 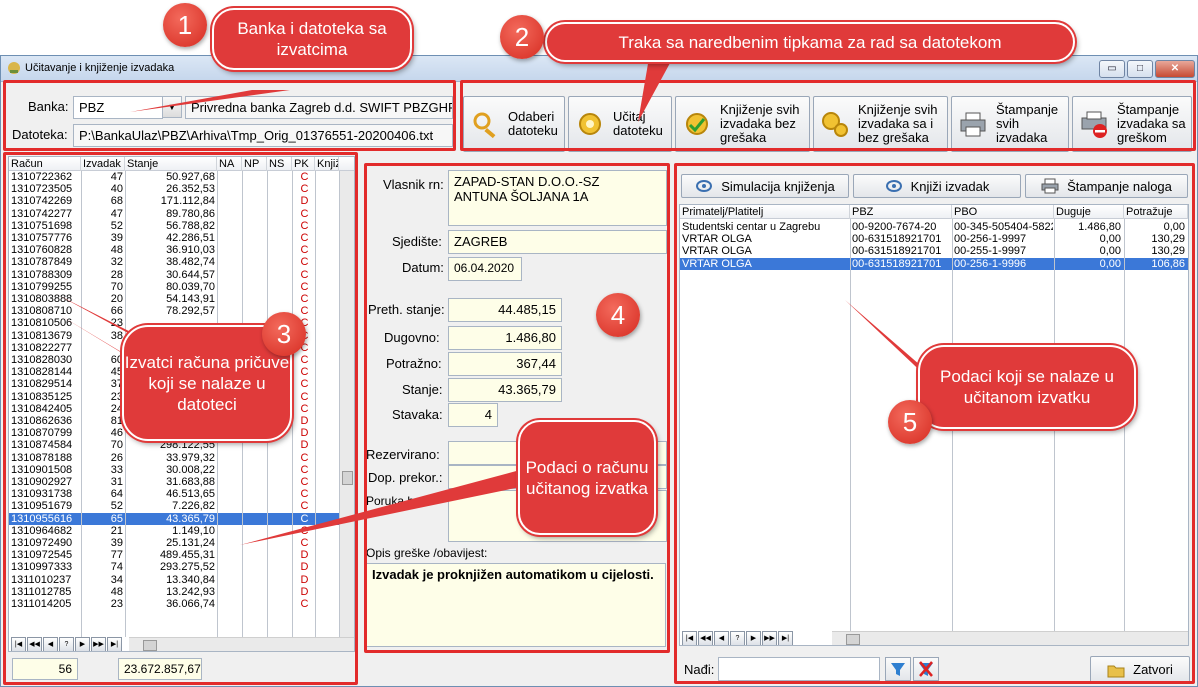 What do you see at coordinates (587, 477) in the screenshot?
I see `annotation-callout-4: Podaci o računu učitanog izvatka` at bounding box center [587, 477].